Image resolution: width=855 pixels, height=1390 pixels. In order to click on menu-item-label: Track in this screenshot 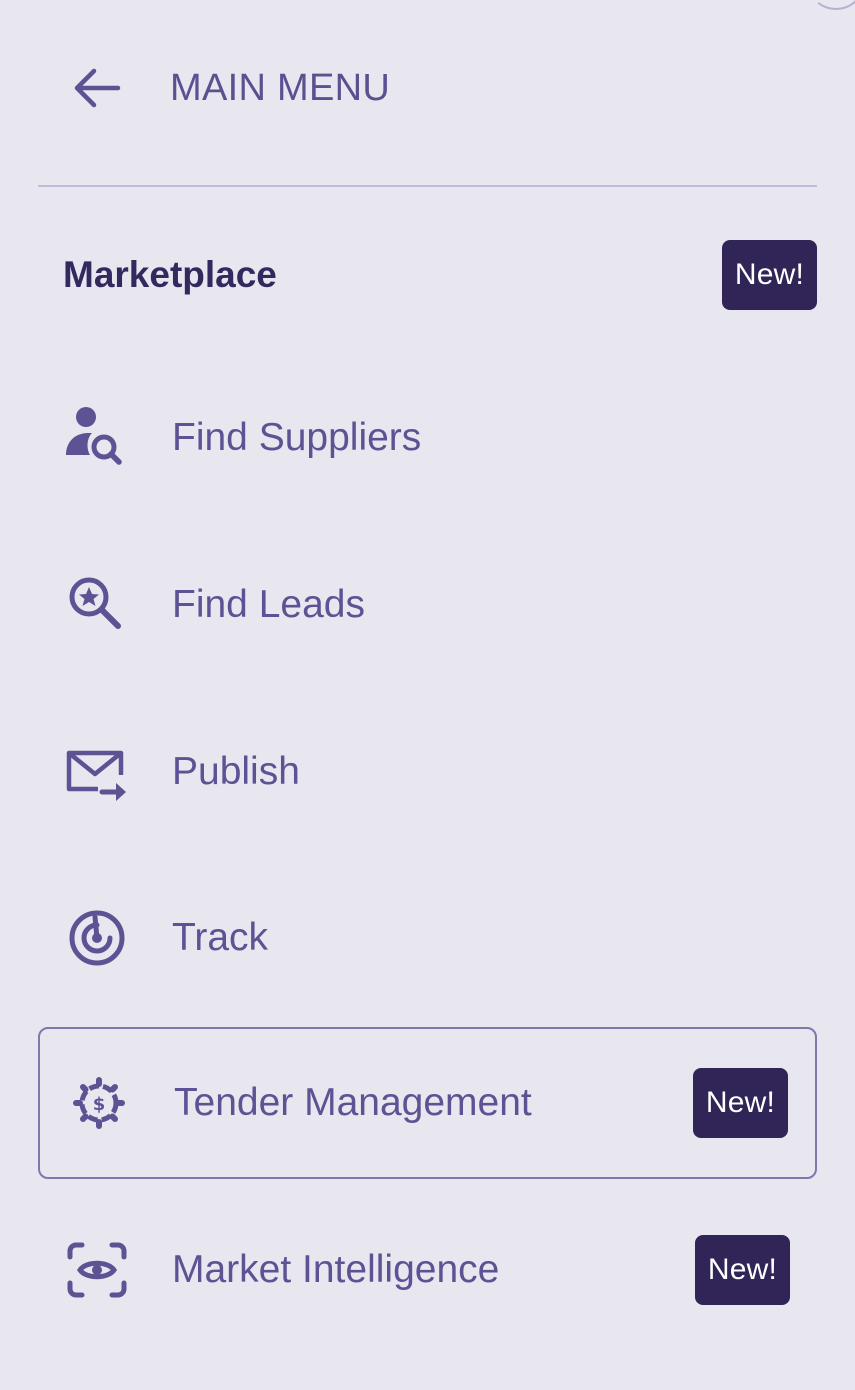, I will do `click(220, 937)`.